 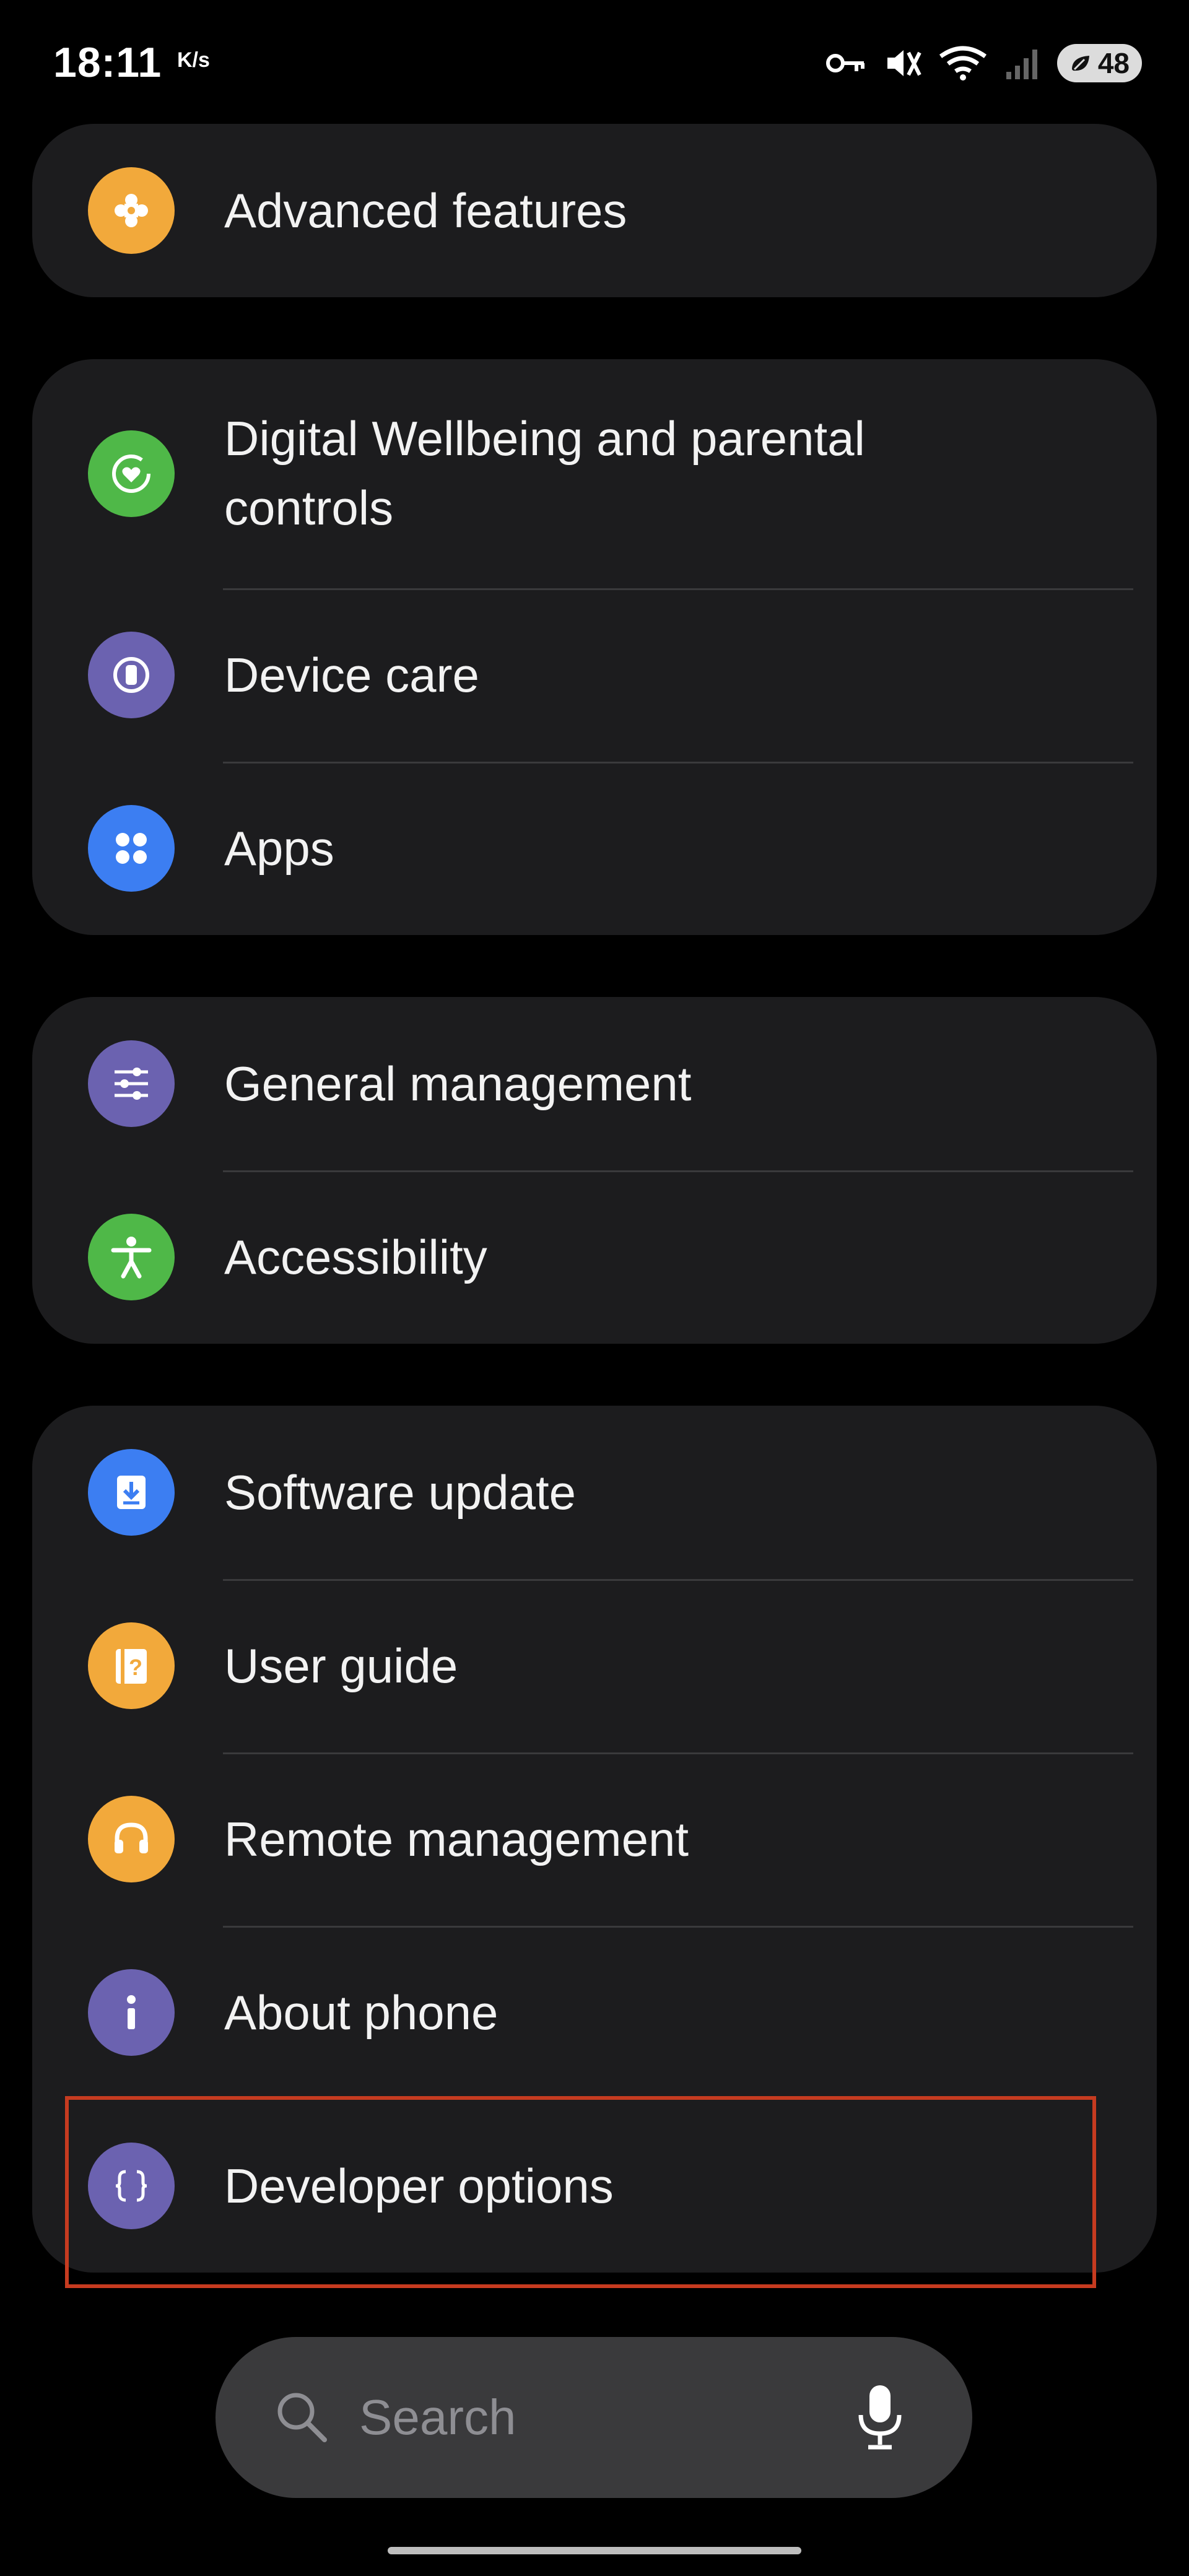 I want to click on puzzle-icon, so click(x=131, y=210).